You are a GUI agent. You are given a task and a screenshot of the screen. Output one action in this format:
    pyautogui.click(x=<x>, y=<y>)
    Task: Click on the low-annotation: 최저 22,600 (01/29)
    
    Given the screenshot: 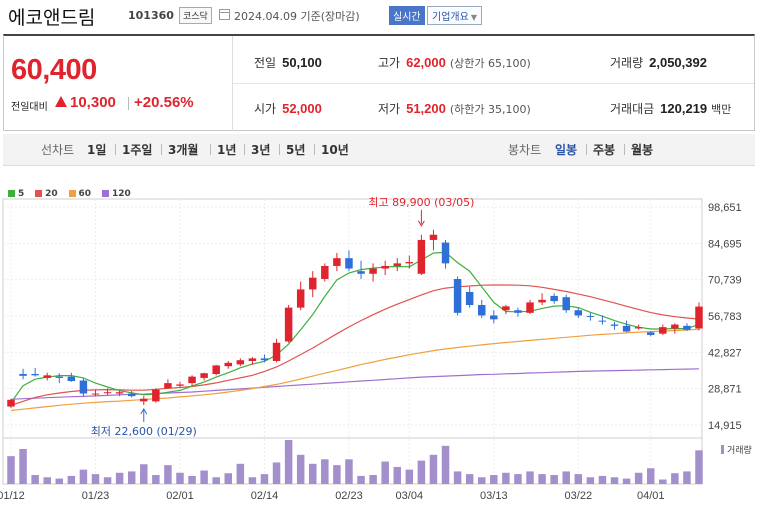 What is the action you would take?
    pyautogui.click(x=144, y=431)
    